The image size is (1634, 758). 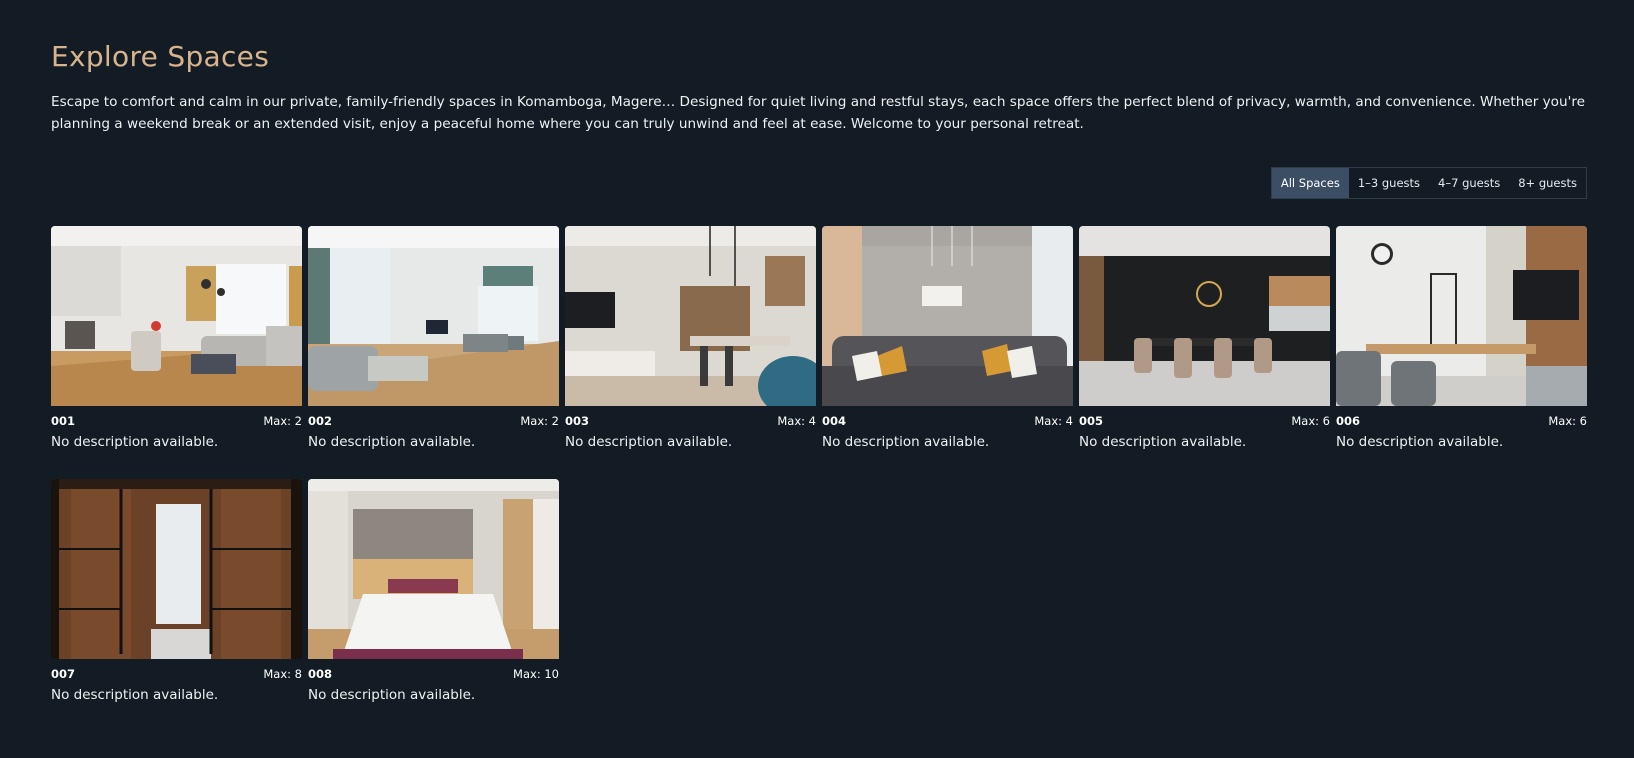 I want to click on space-card: 006 Max: 6 No description available., so click(x=1461, y=338).